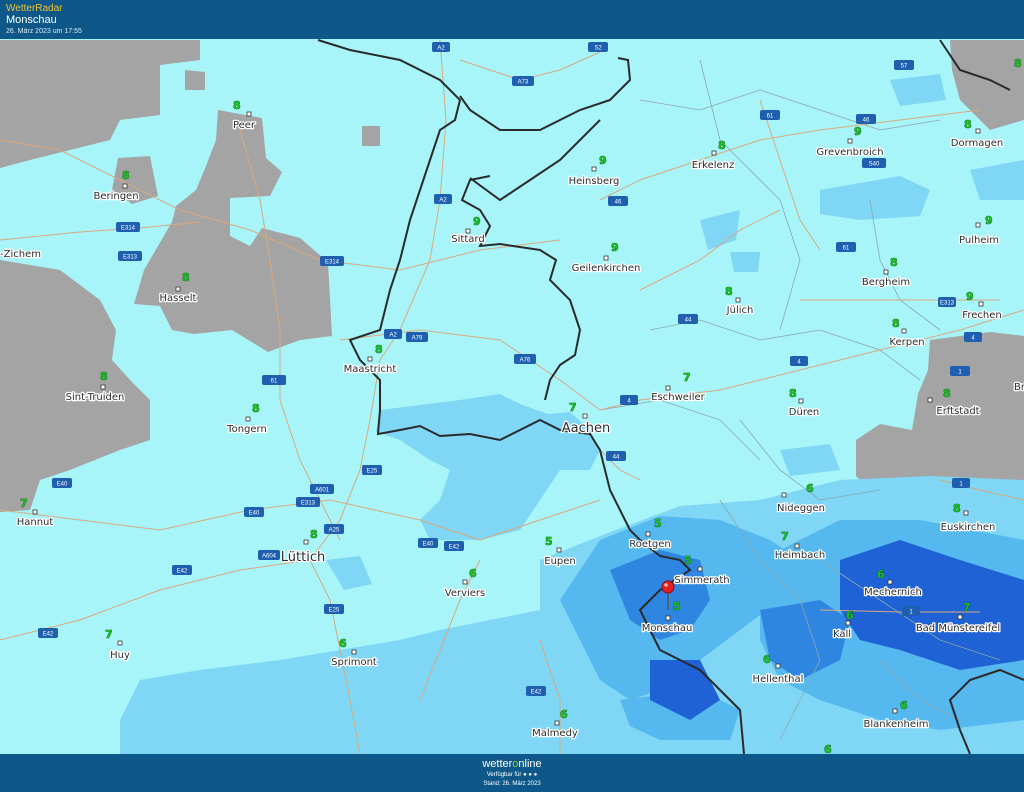 The width and height of the screenshot is (1024, 792). Describe the element at coordinates (555, 733) in the screenshot. I see `city-name: Malmedy` at that location.